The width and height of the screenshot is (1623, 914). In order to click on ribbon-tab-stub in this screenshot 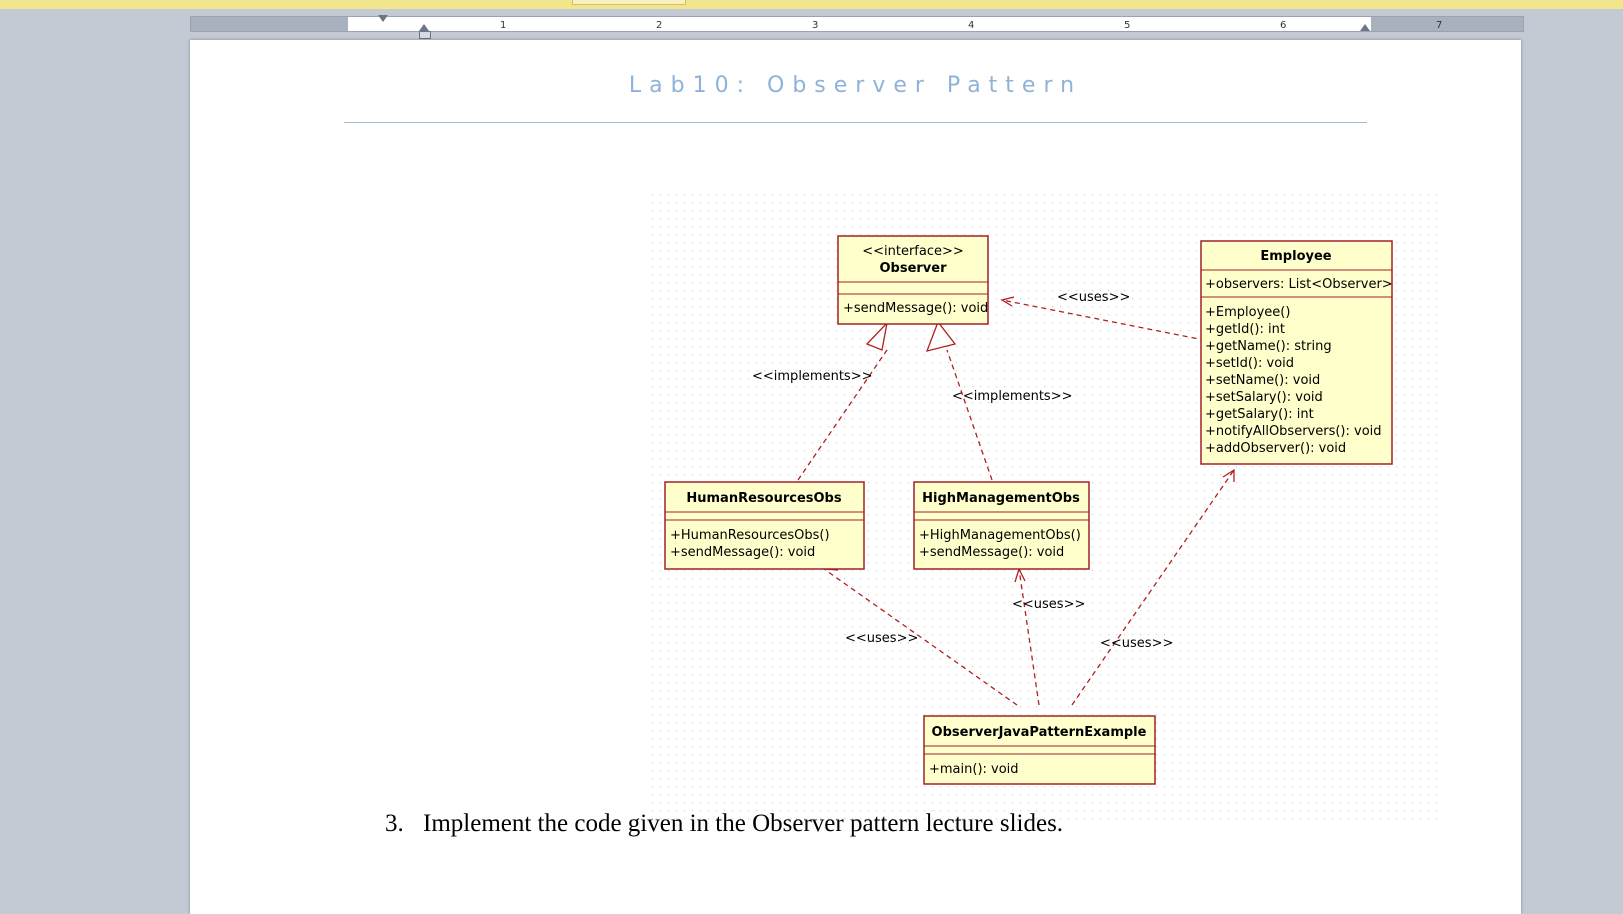, I will do `click(629, 2)`.